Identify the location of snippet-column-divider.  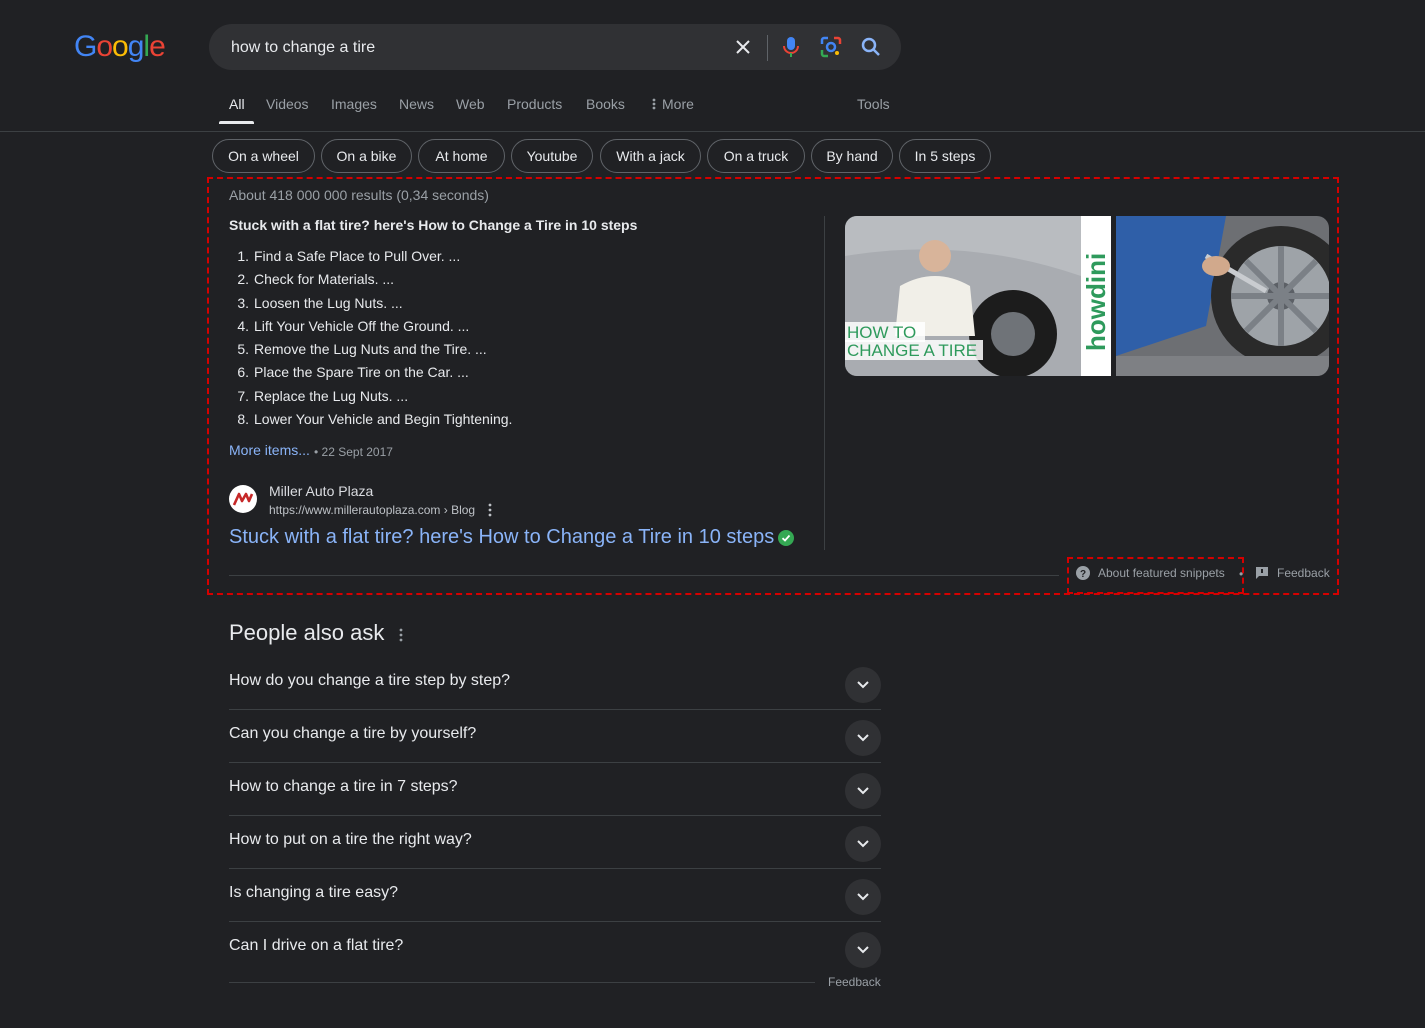
(824, 383).